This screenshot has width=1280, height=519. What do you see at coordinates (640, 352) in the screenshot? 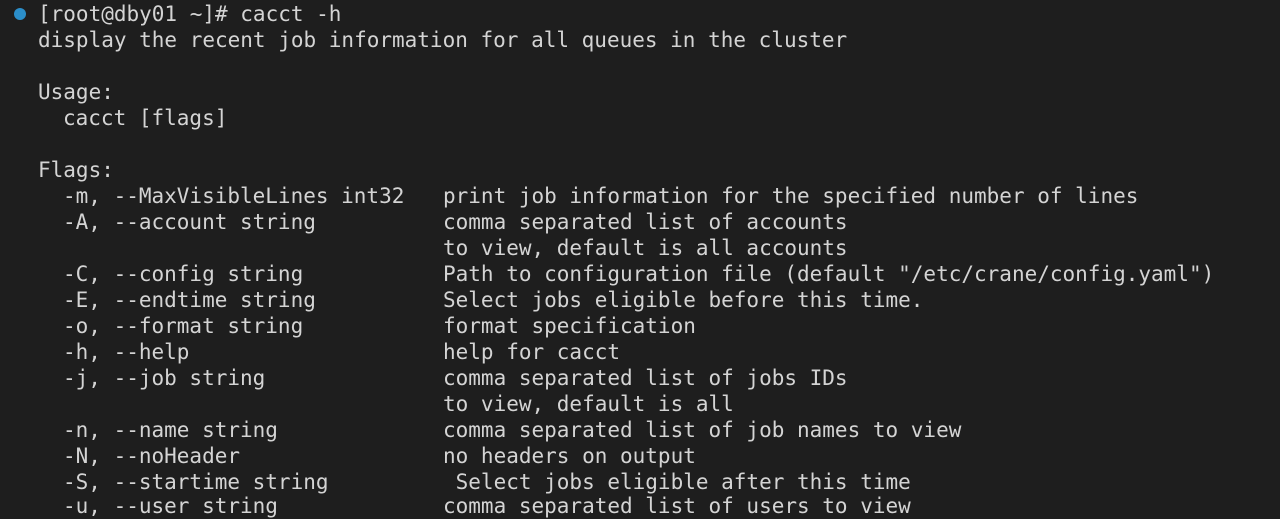
I see `flag-row: -h, --help help for cacct` at bounding box center [640, 352].